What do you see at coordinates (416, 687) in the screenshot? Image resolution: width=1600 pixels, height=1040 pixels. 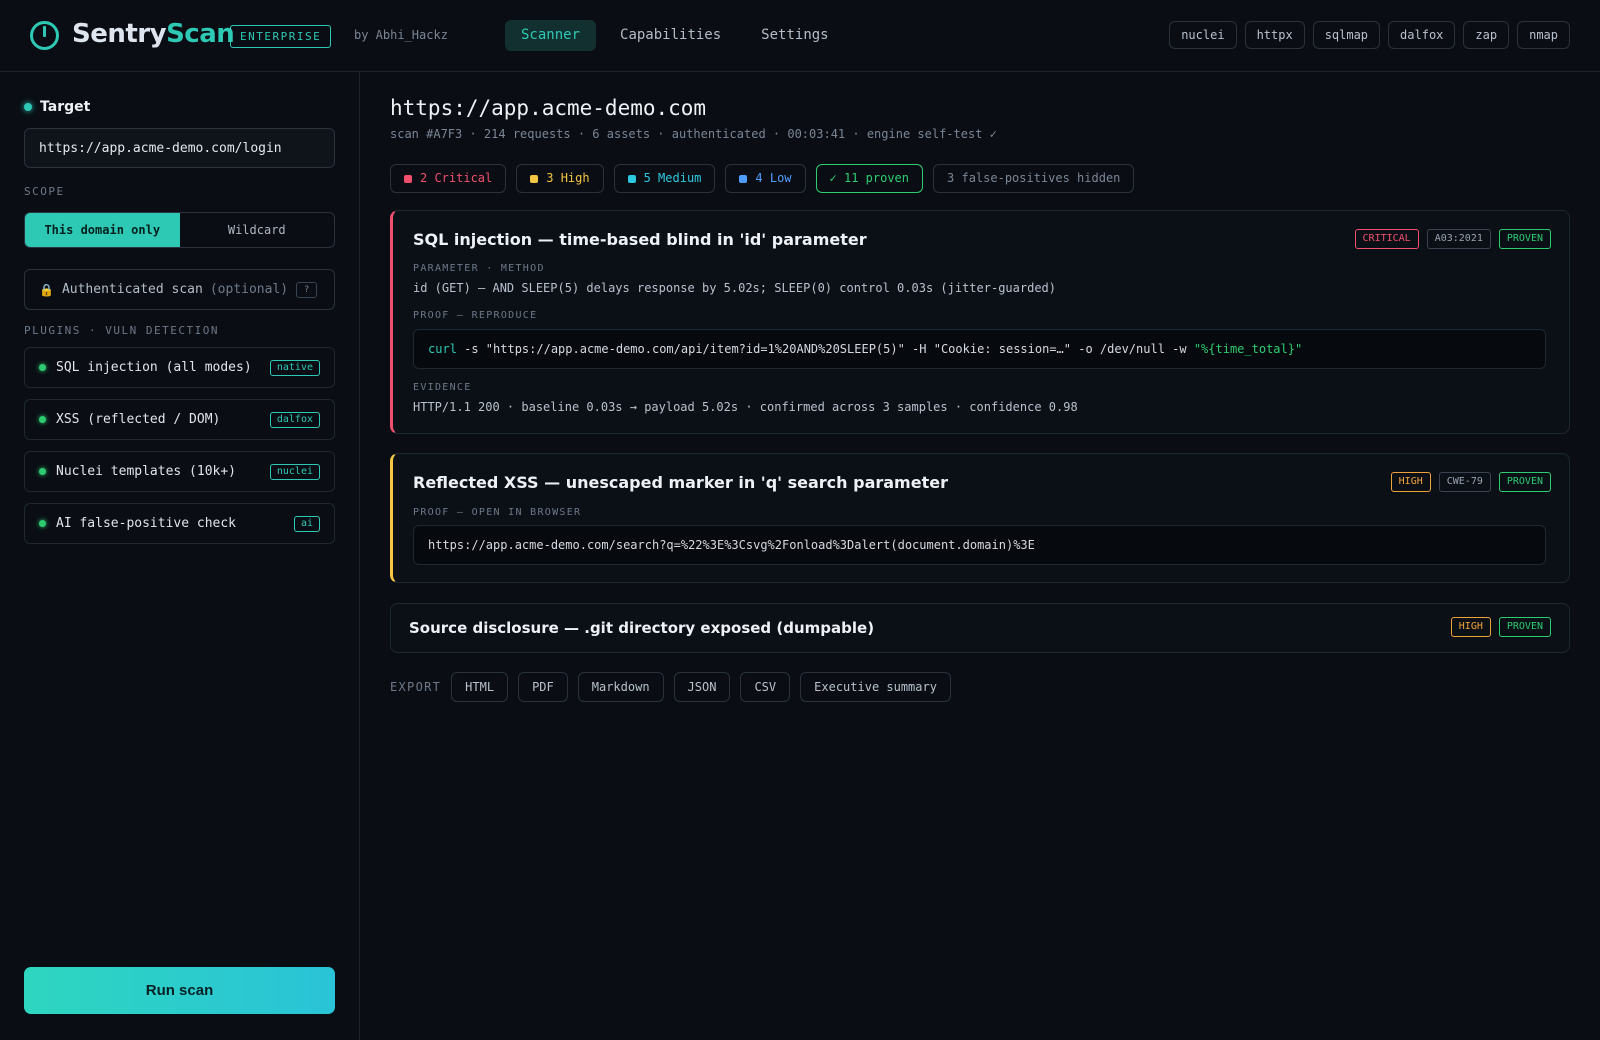 I see `export-label: EXPORT` at bounding box center [416, 687].